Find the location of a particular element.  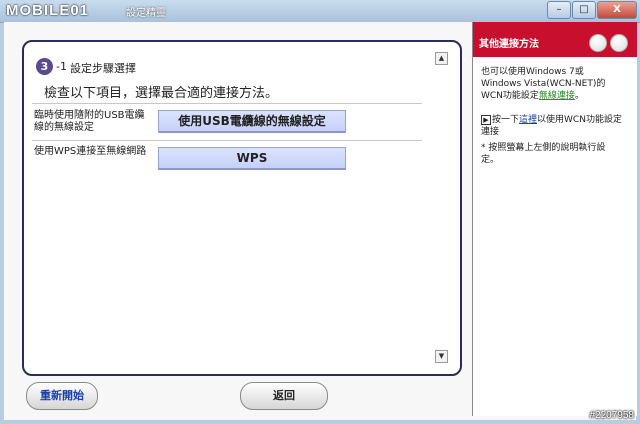

click-here-prefix: 按一下 is located at coordinates (506, 120).